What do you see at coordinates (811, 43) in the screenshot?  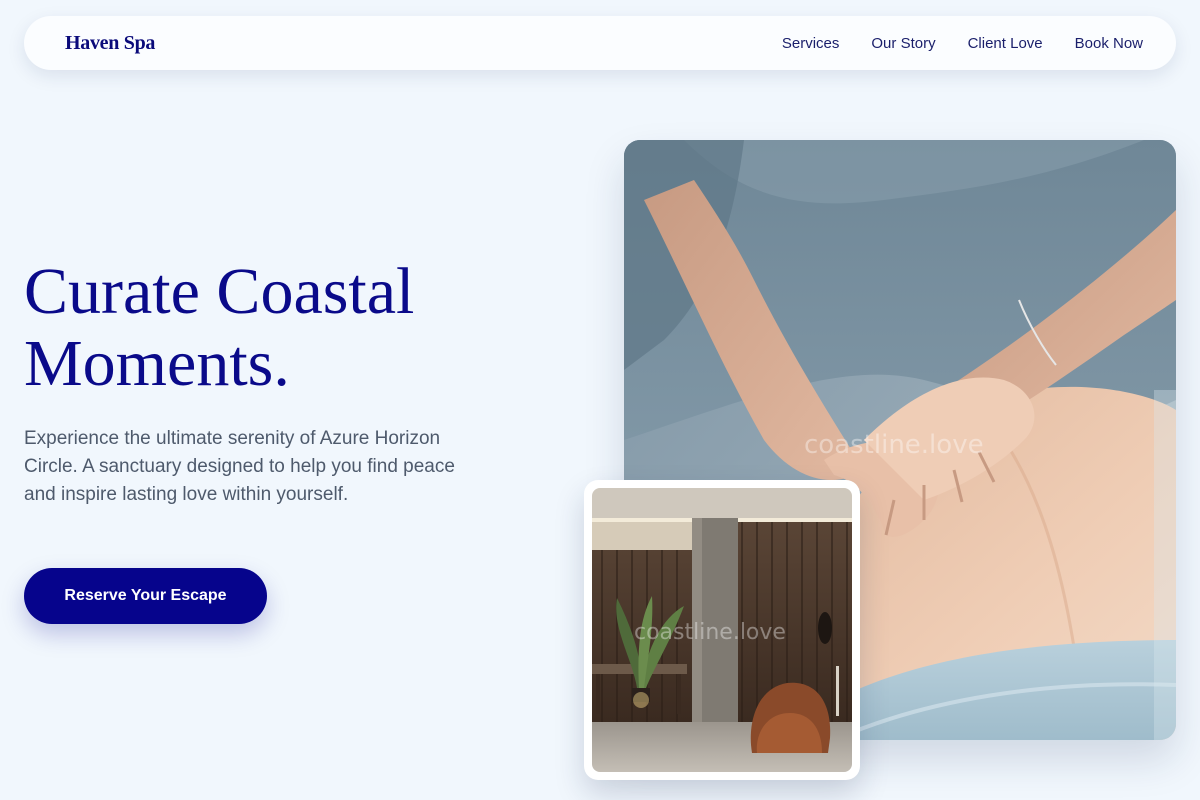 I see `nav-link-services: Services` at bounding box center [811, 43].